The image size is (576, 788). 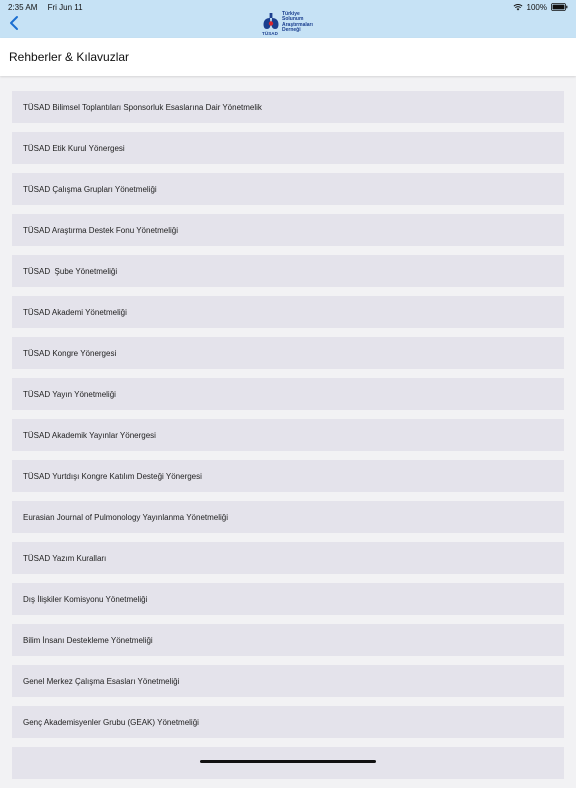 I want to click on page-title: Rehberler & Kılavuzlar, so click(x=69, y=57).